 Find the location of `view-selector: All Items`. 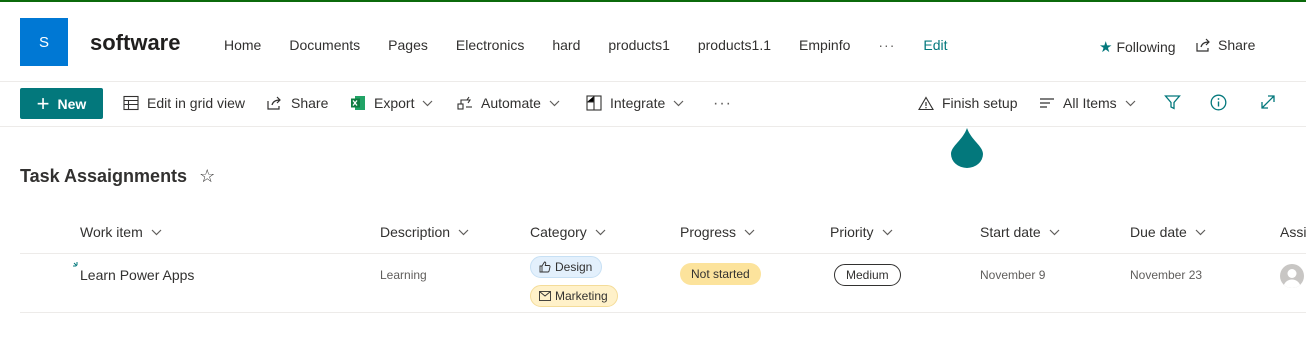

view-selector: All Items is located at coordinates (1087, 103).